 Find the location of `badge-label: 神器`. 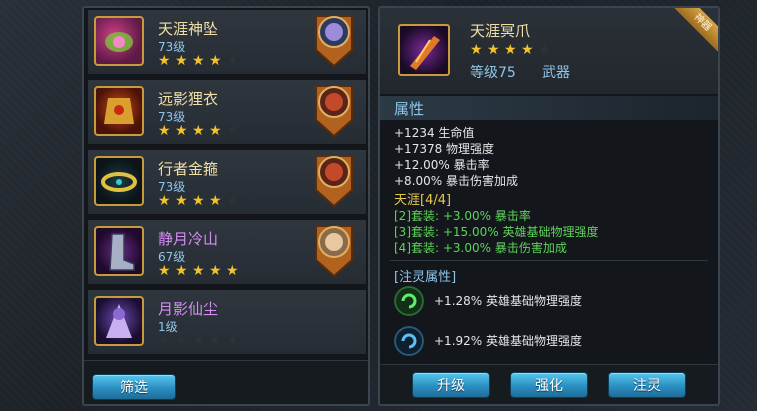

badge-label: 神器 is located at coordinates (695, 31).